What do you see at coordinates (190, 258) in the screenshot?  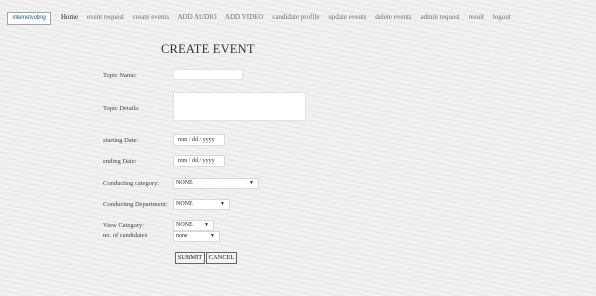 I see `submit-button: SUBMIT` at bounding box center [190, 258].